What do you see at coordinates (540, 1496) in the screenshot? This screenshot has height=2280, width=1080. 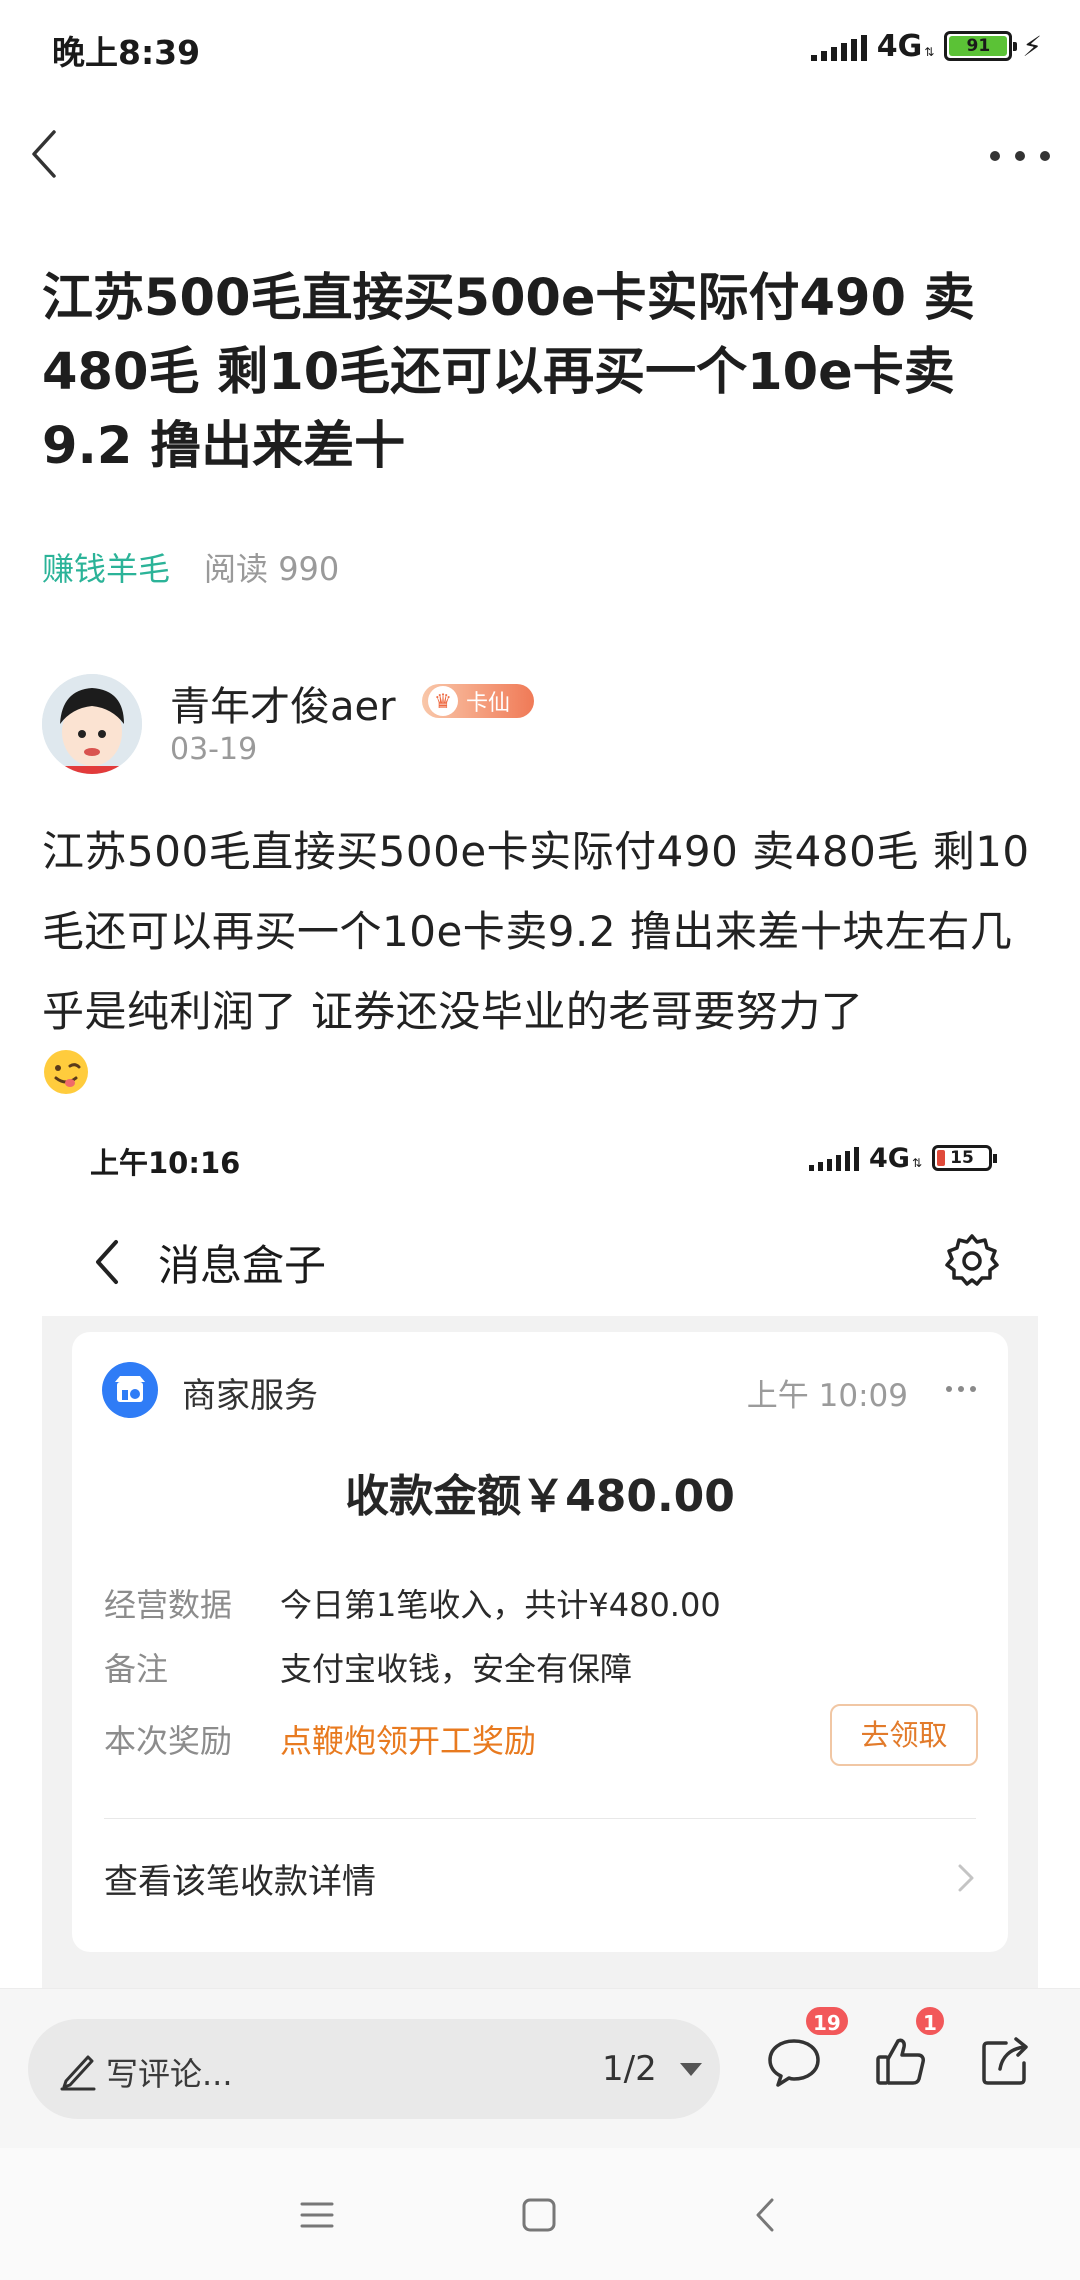 I see `payment-amount: 收款金额￥480.00` at bounding box center [540, 1496].